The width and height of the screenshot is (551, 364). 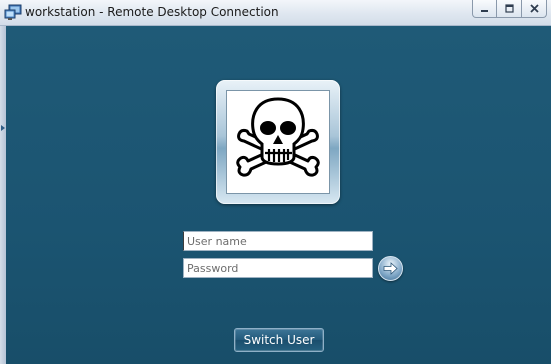 What do you see at coordinates (13, 12) in the screenshot?
I see `remote-desktop-icon` at bounding box center [13, 12].